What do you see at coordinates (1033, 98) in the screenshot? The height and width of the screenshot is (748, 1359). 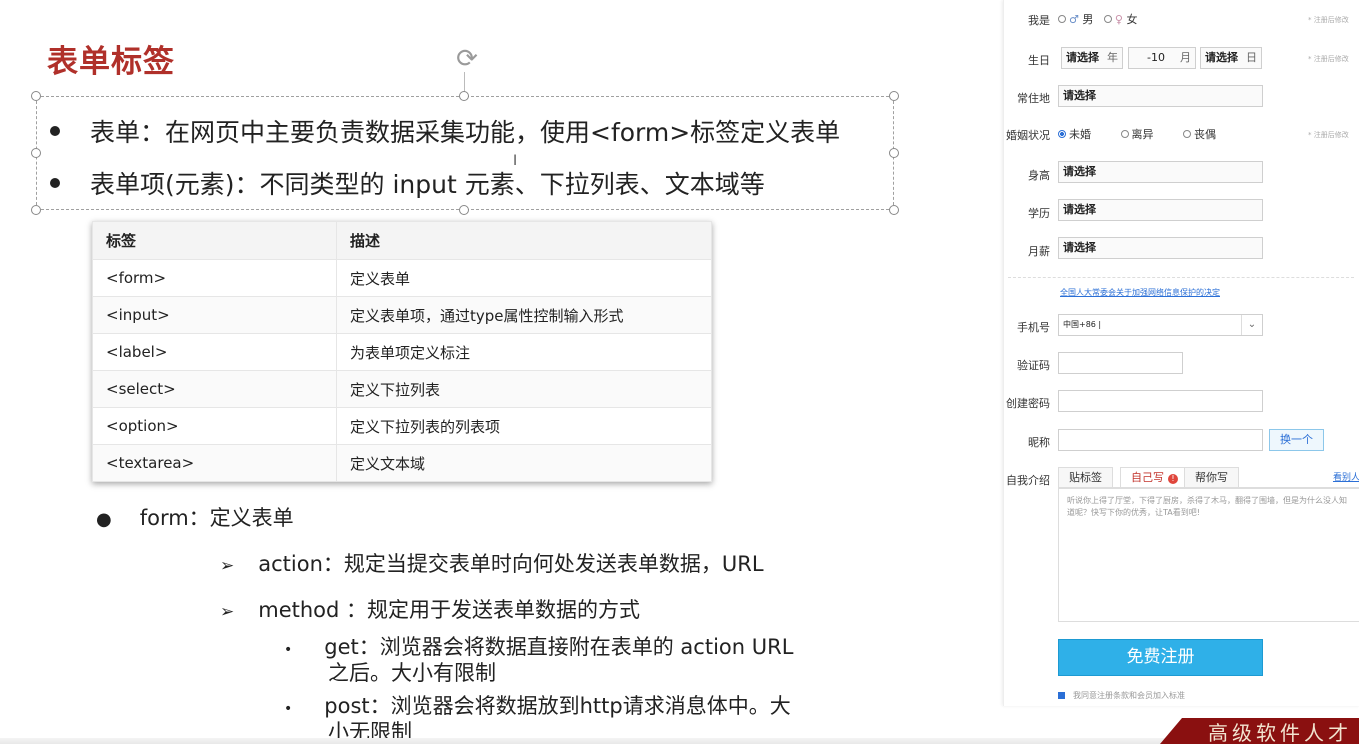 I see `residence-label: 常住地` at bounding box center [1033, 98].